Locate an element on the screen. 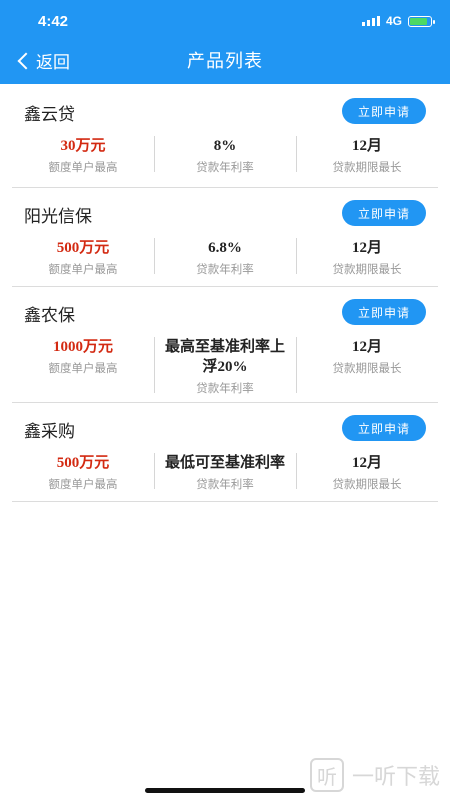 Image resolution: width=450 pixels, height=800 pixels. rate-value: 最高至基准利率上浮20% is located at coordinates (224, 357).